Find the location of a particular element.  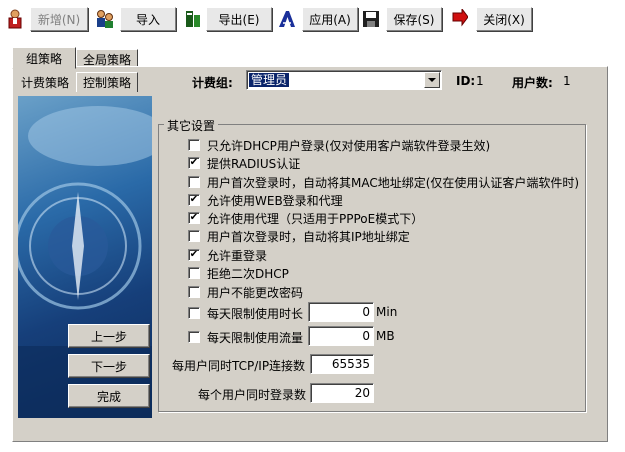

daily-time-input: 0 is located at coordinates (341, 312).